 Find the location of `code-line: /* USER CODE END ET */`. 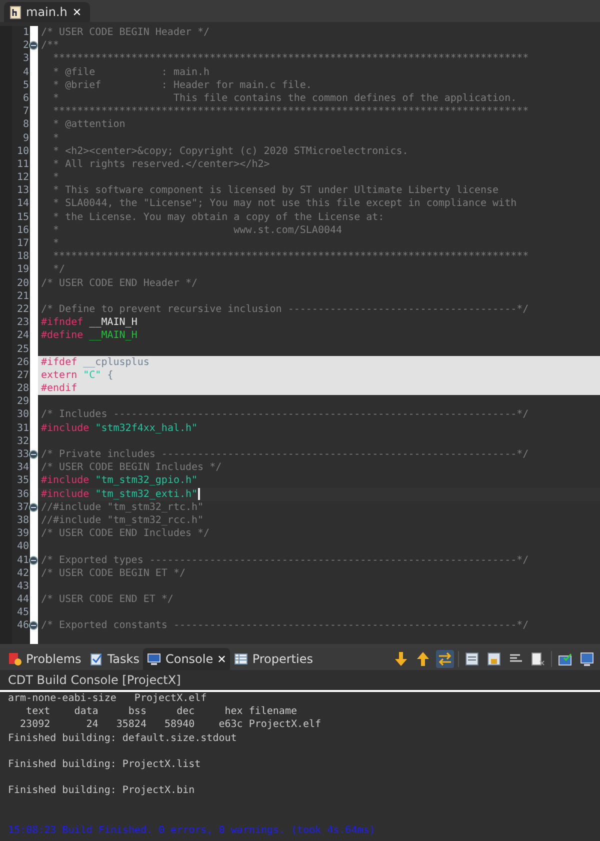

code-line: /* USER CODE END ET */ is located at coordinates (107, 599).